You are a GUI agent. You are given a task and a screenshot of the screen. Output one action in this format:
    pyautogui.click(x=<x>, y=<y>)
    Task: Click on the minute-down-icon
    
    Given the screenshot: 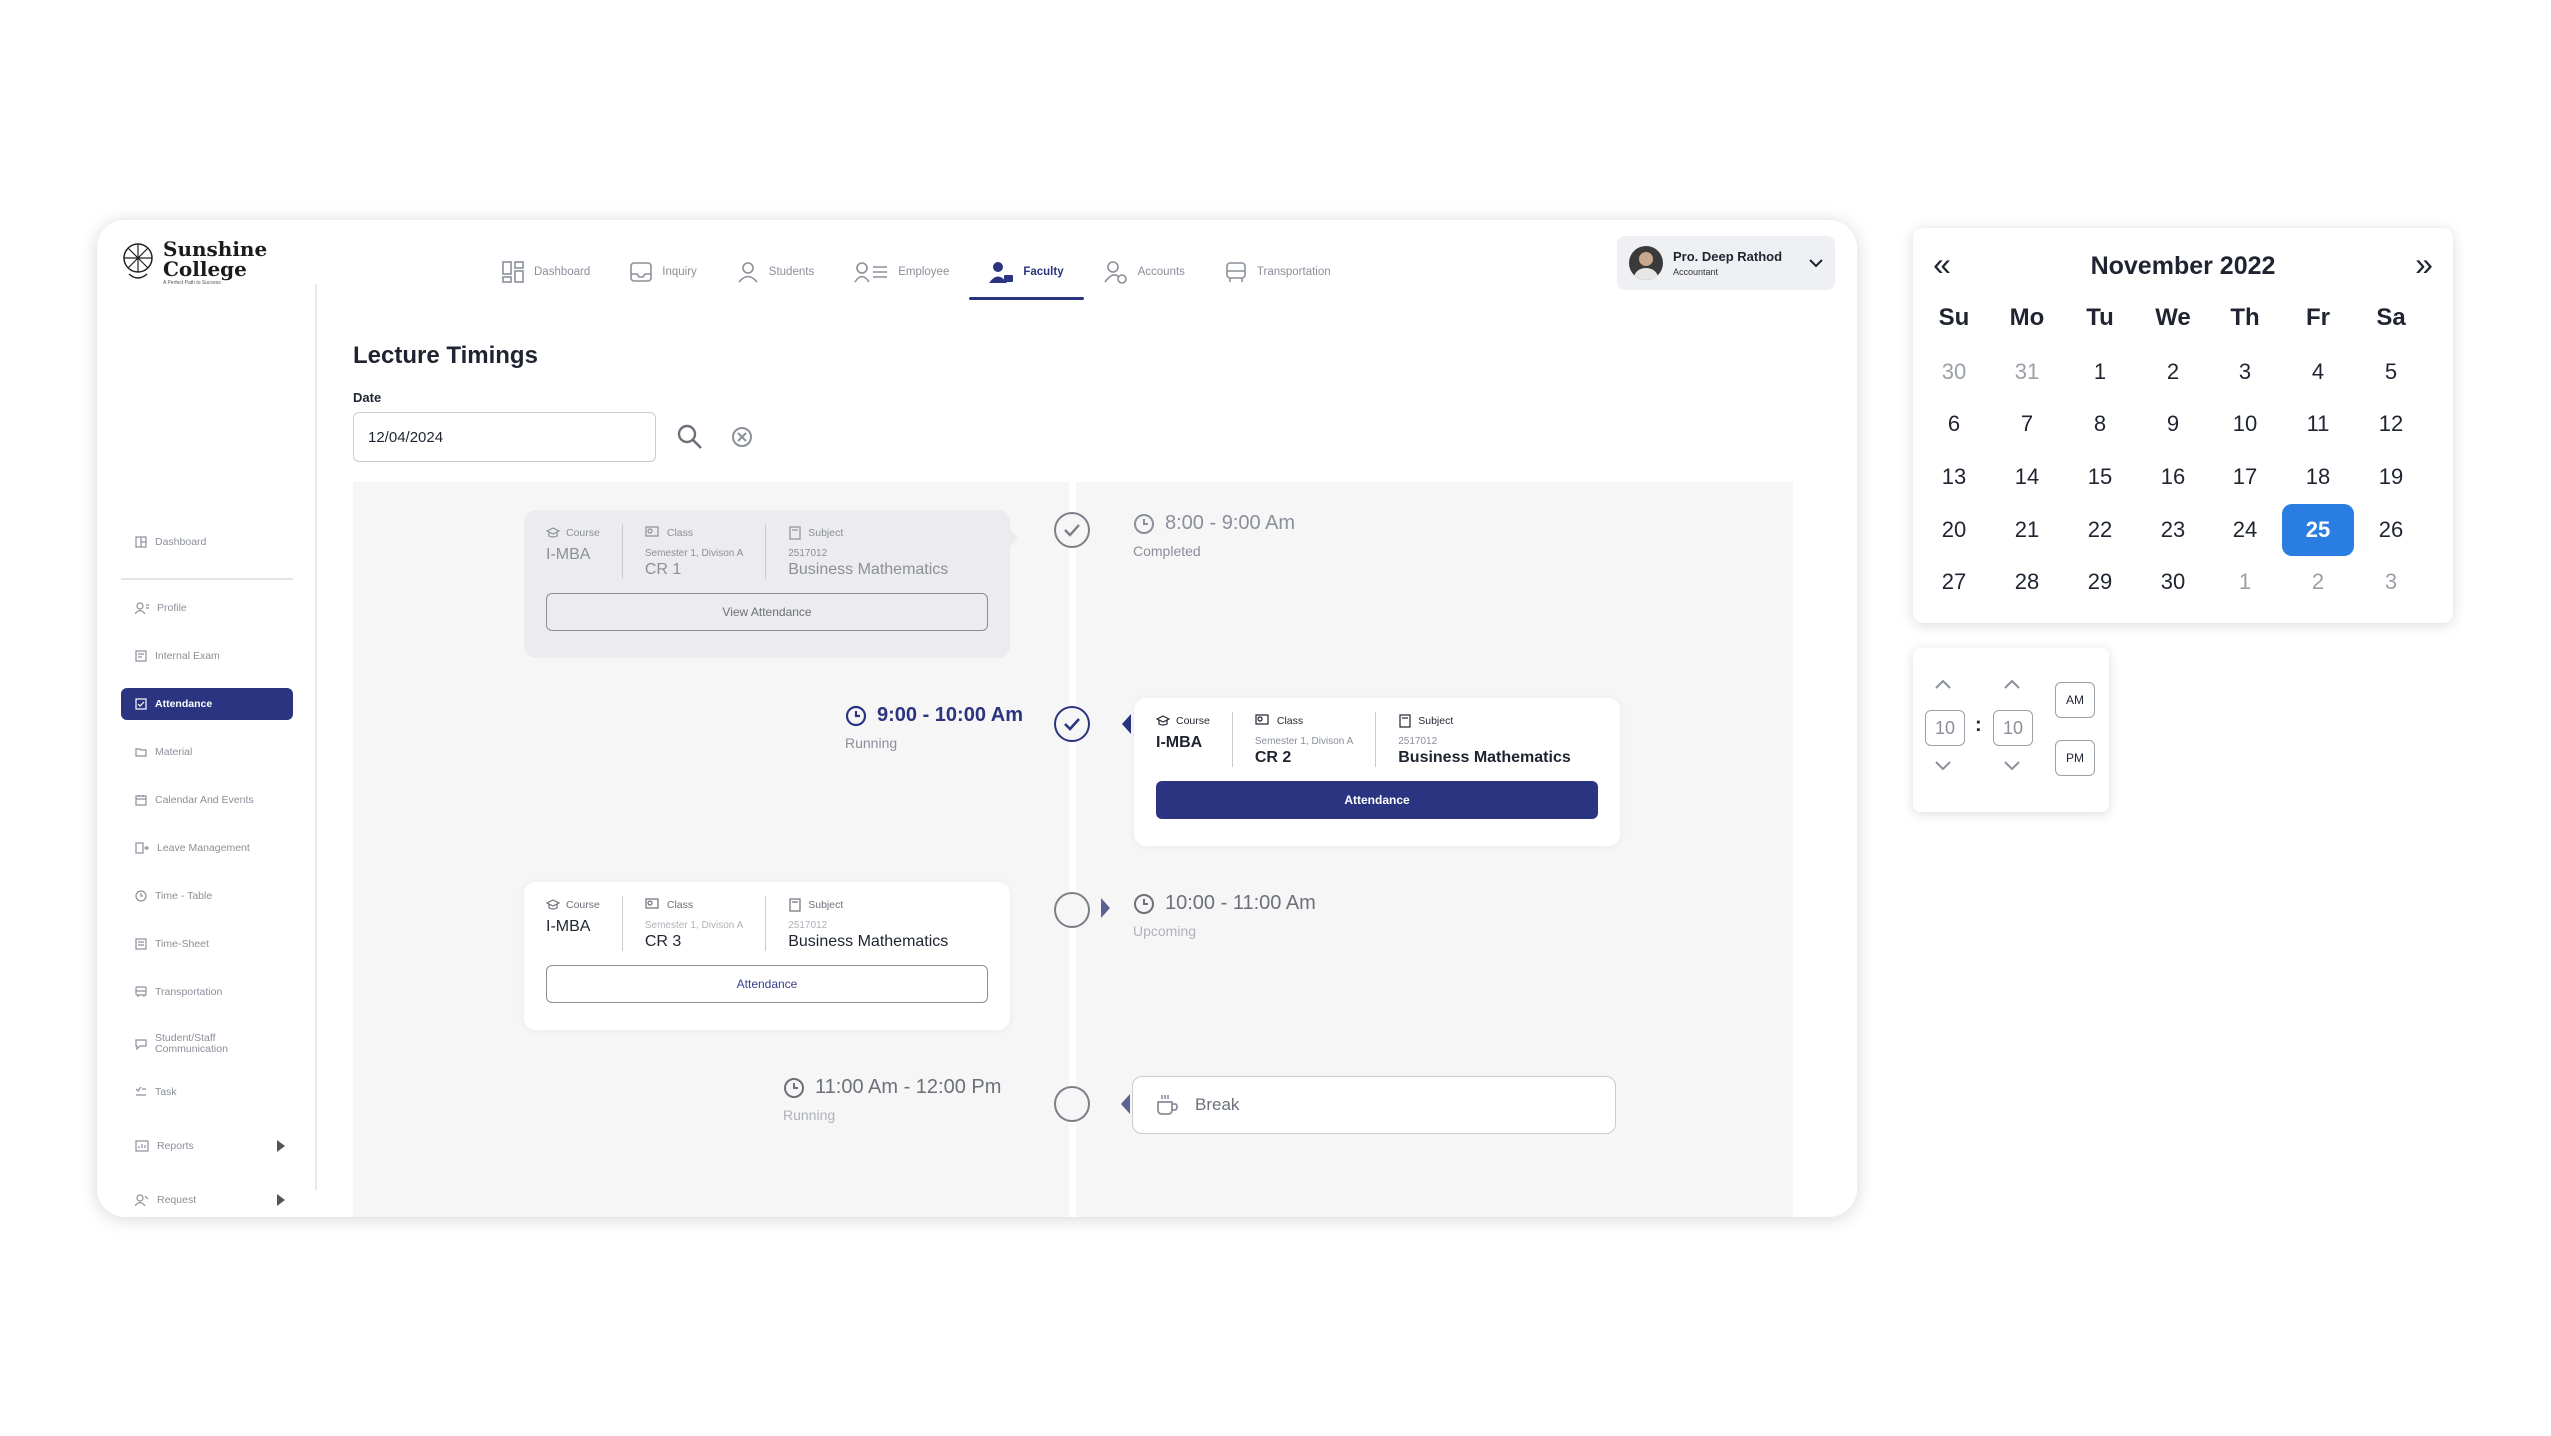 What is the action you would take?
    pyautogui.click(x=2012, y=766)
    